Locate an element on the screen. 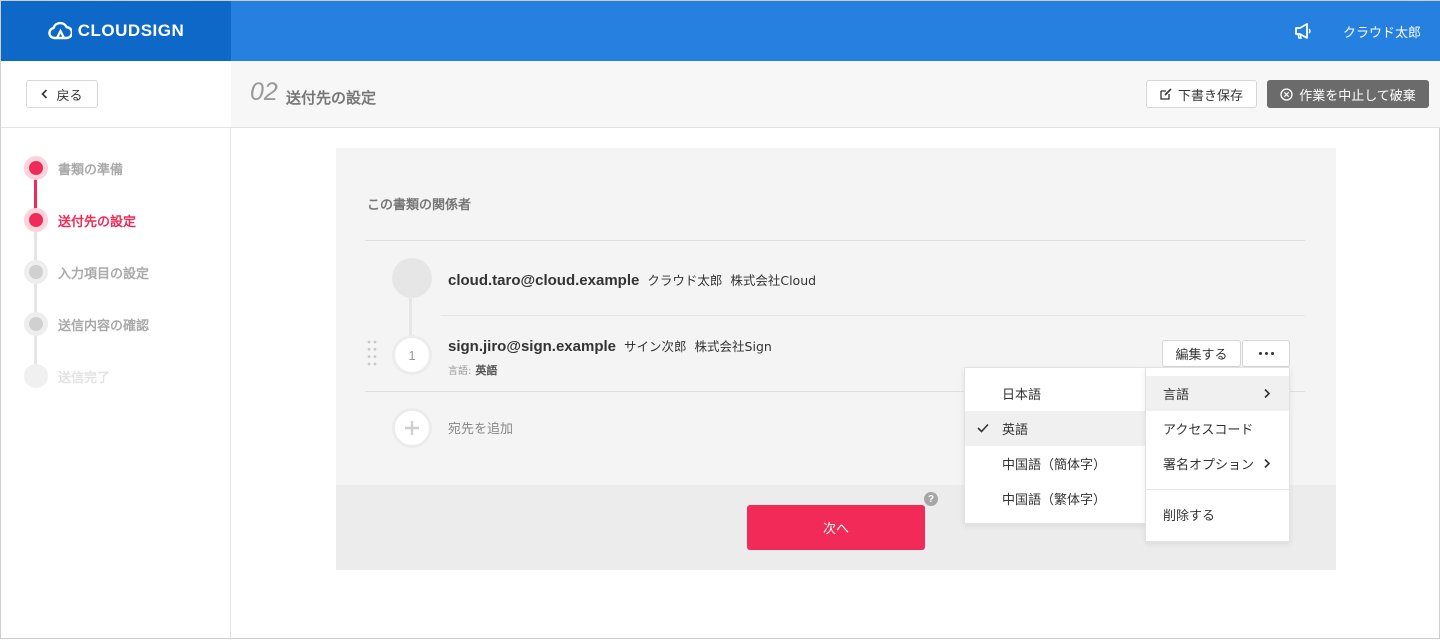  plus-icon is located at coordinates (412, 428).